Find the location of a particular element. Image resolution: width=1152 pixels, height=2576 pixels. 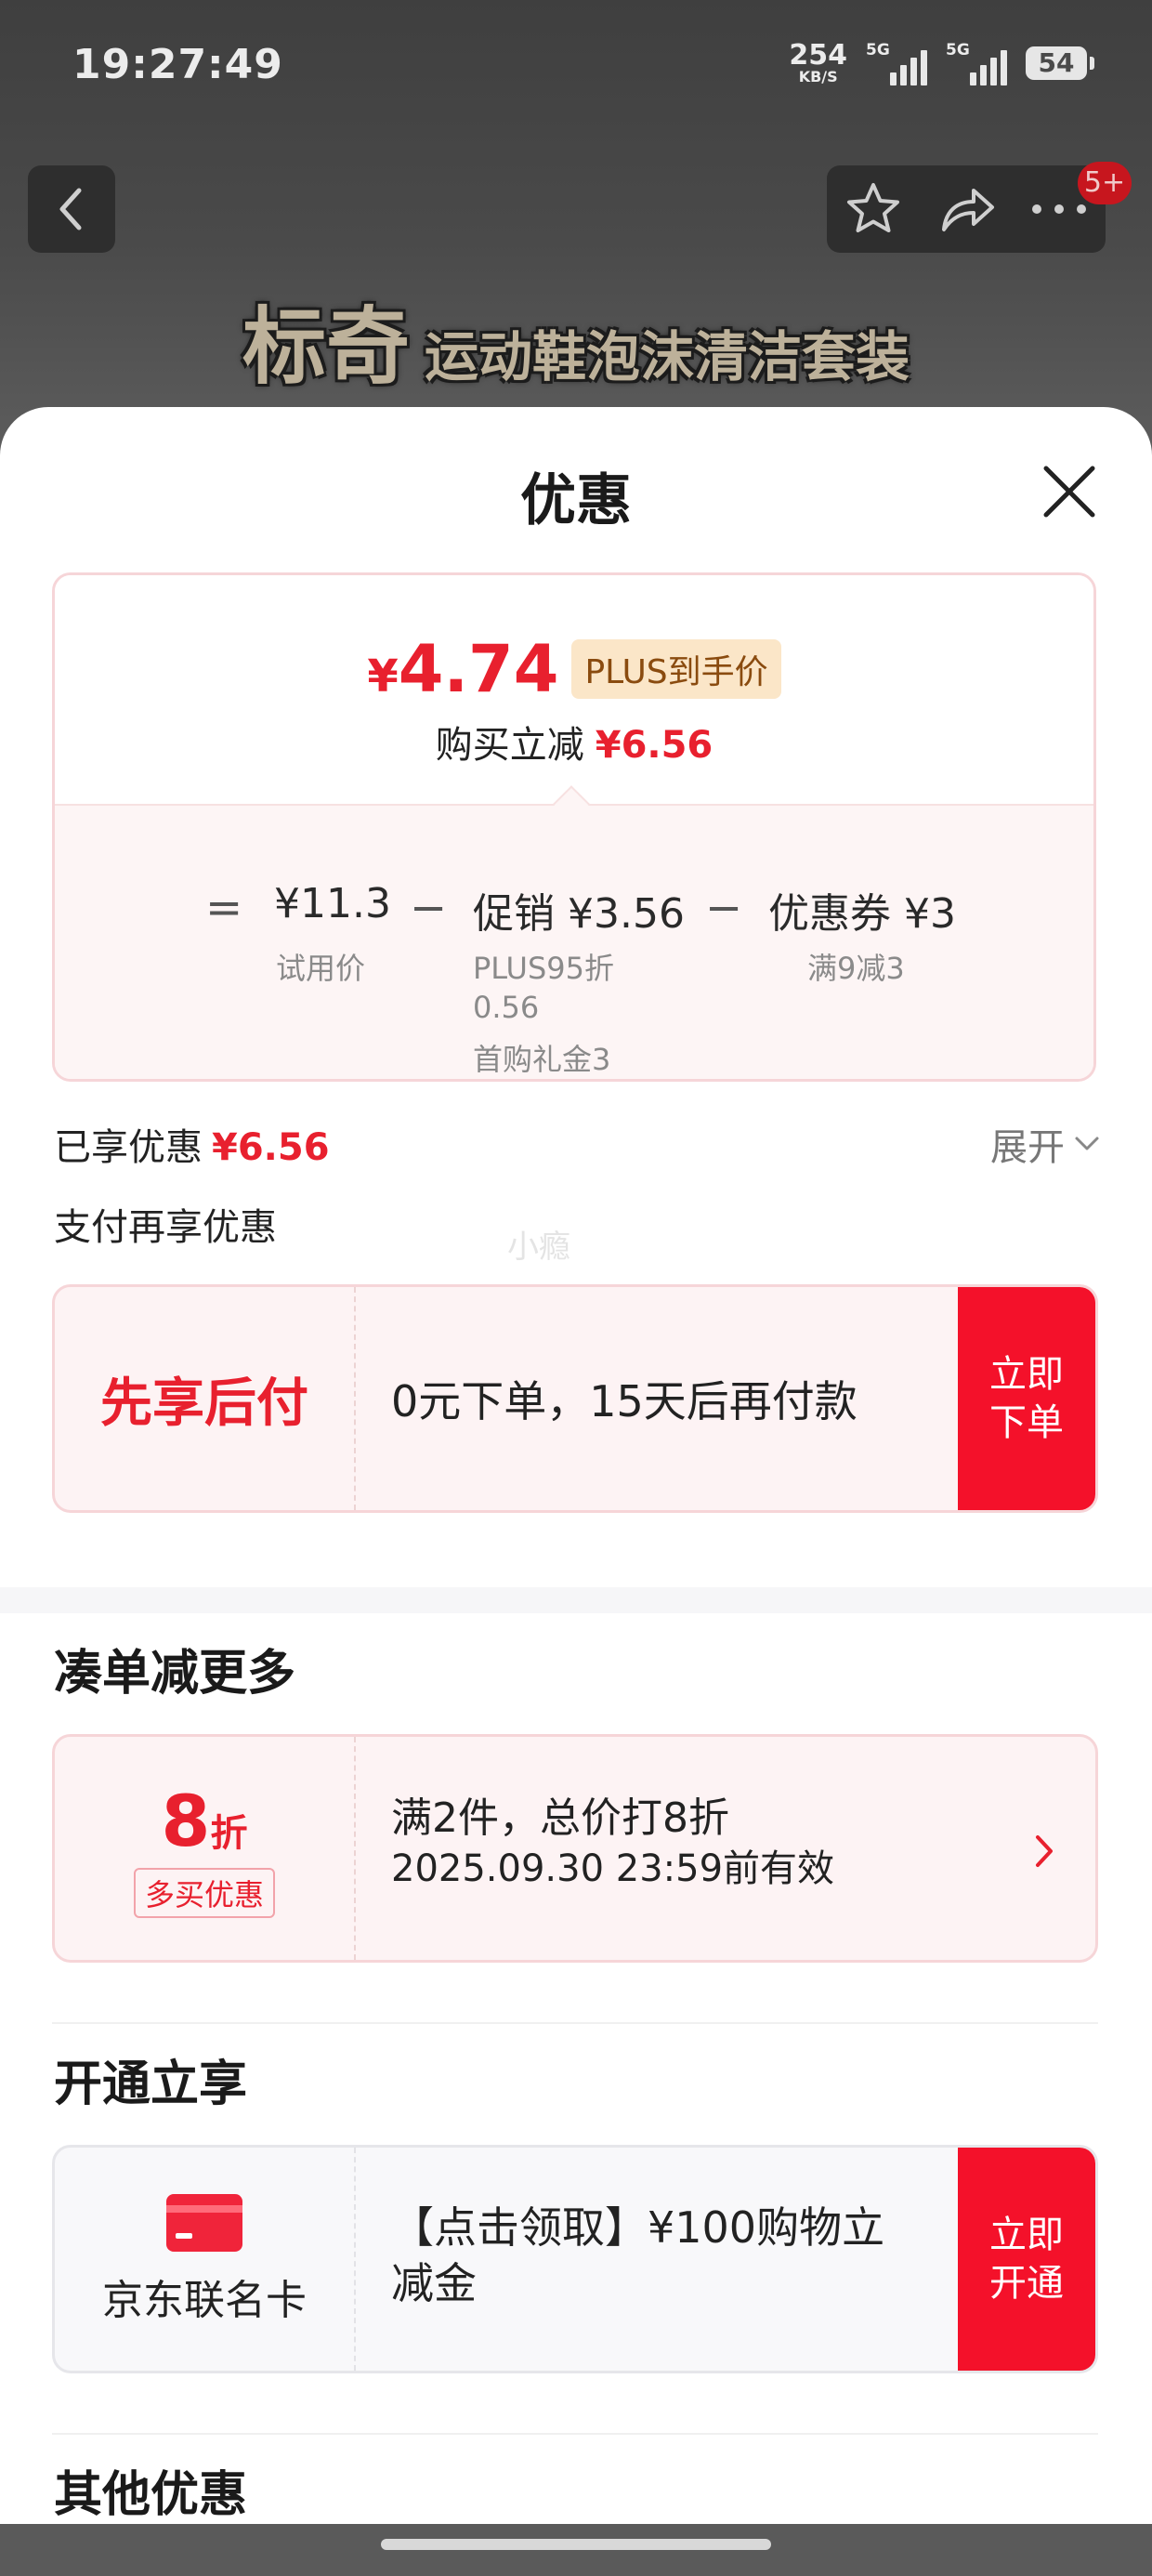

promo-detail-value: 0.56 is located at coordinates (506, 1007).